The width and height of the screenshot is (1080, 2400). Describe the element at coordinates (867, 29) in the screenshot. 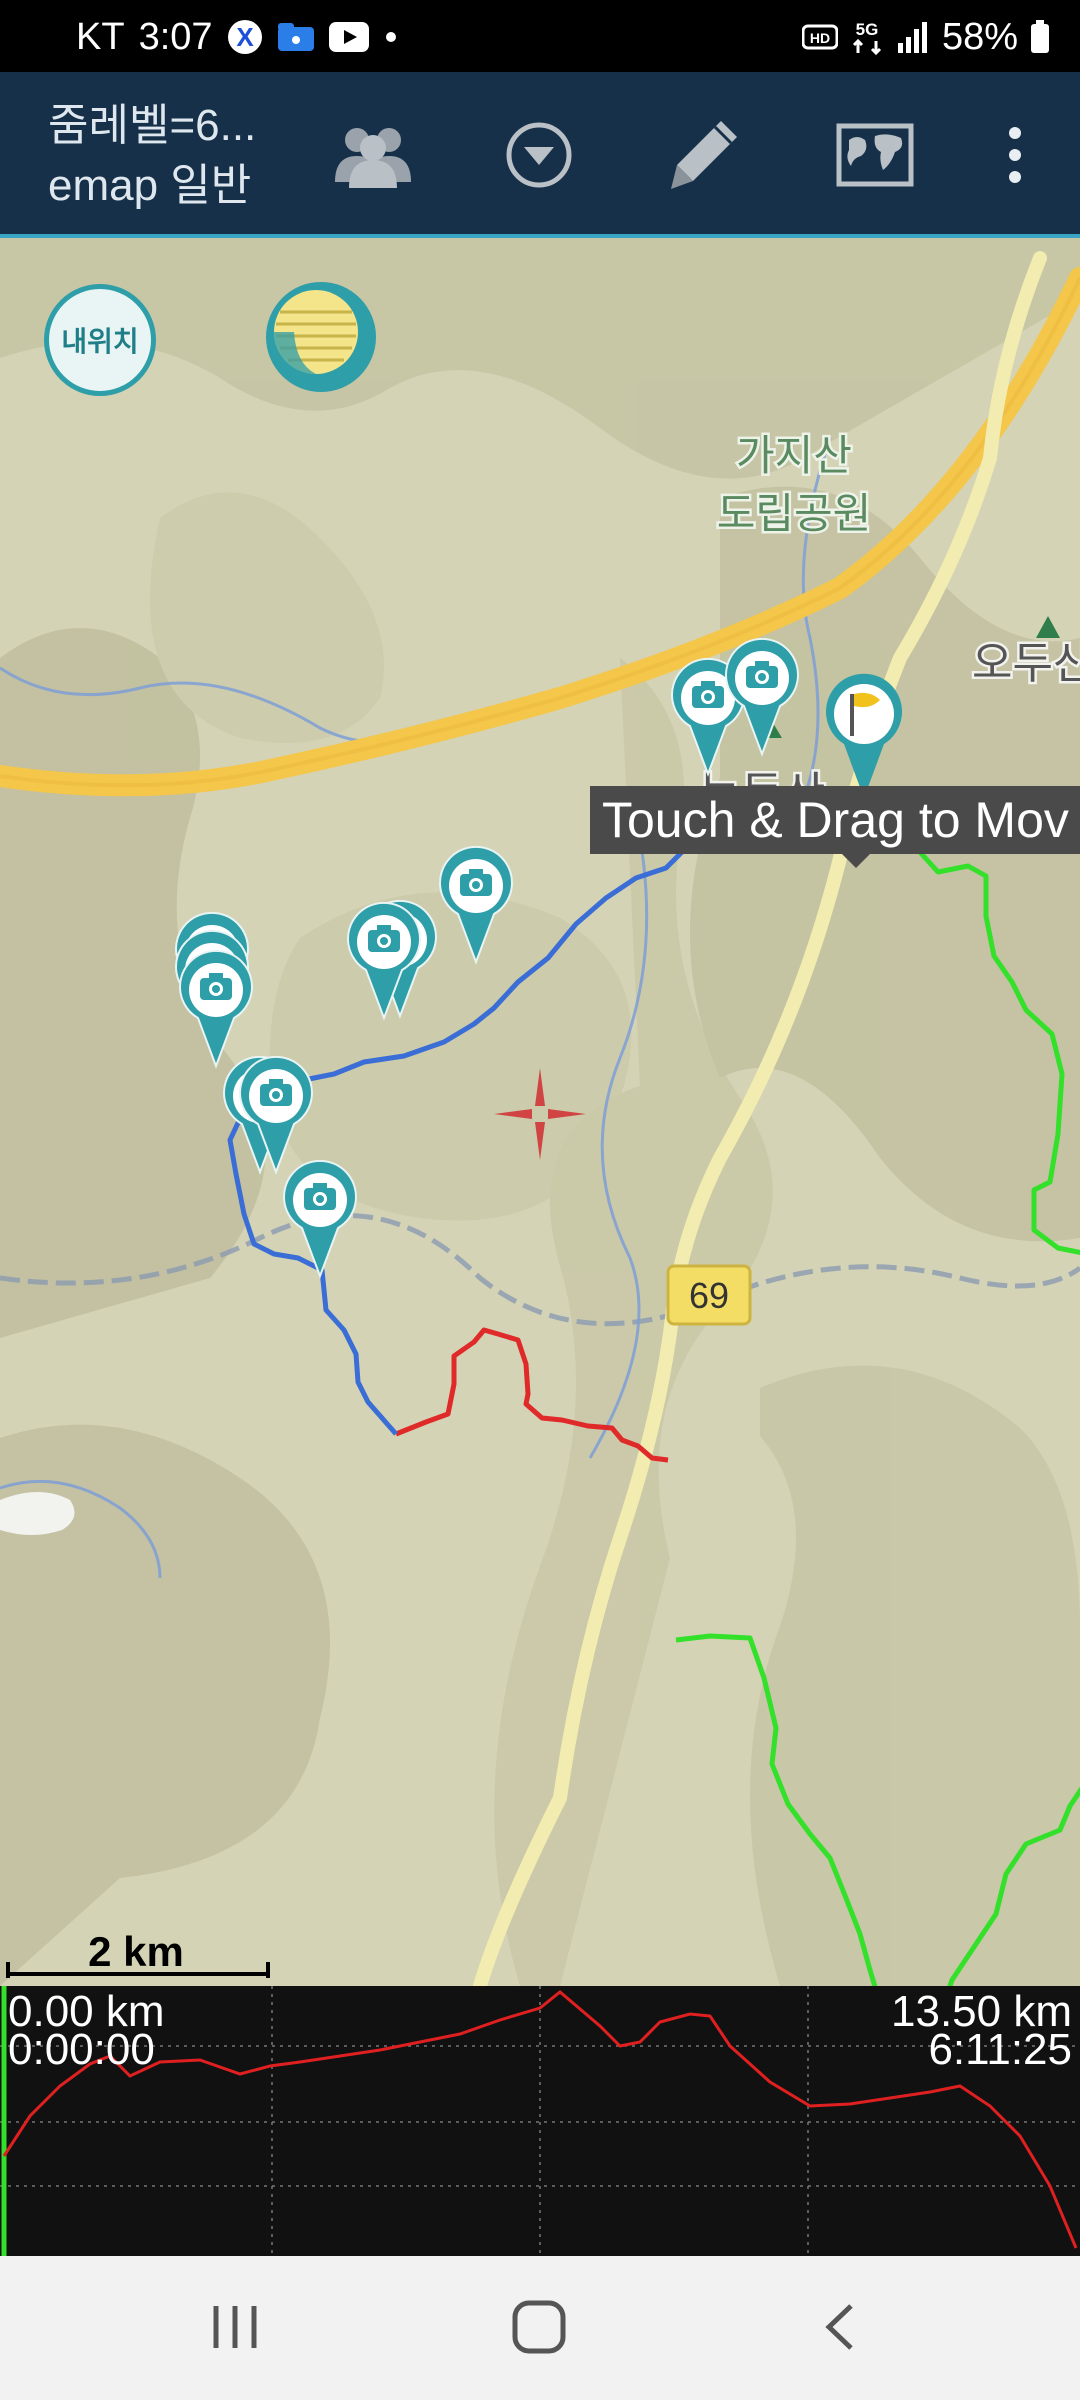

I see `svg-text: 5G` at that location.